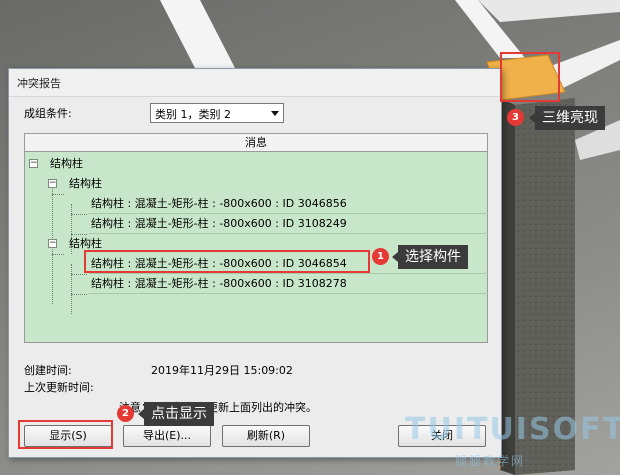 This screenshot has height=475, width=620. I want to click on annotation-callout-1: 选择构件, so click(430, 257).